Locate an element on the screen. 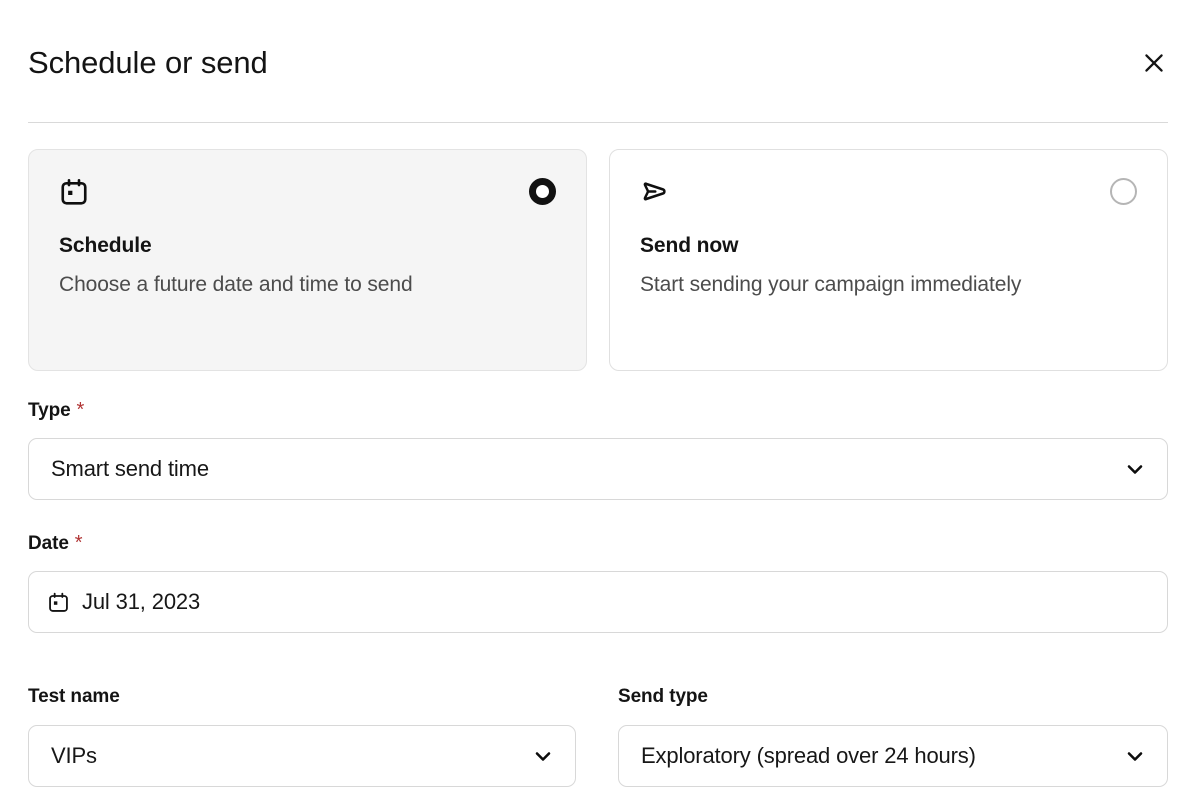 The width and height of the screenshot is (1200, 802). close-button is located at coordinates (1154, 63).